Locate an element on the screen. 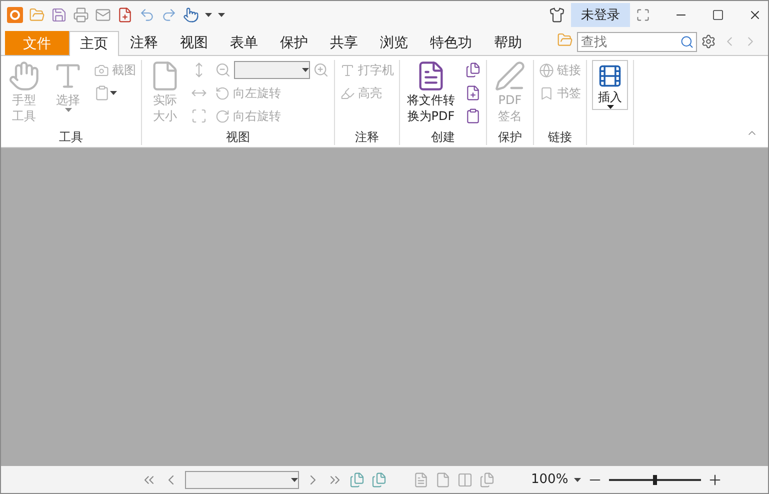 This screenshot has height=494, width=769. account-button: 未登录 is located at coordinates (600, 14).